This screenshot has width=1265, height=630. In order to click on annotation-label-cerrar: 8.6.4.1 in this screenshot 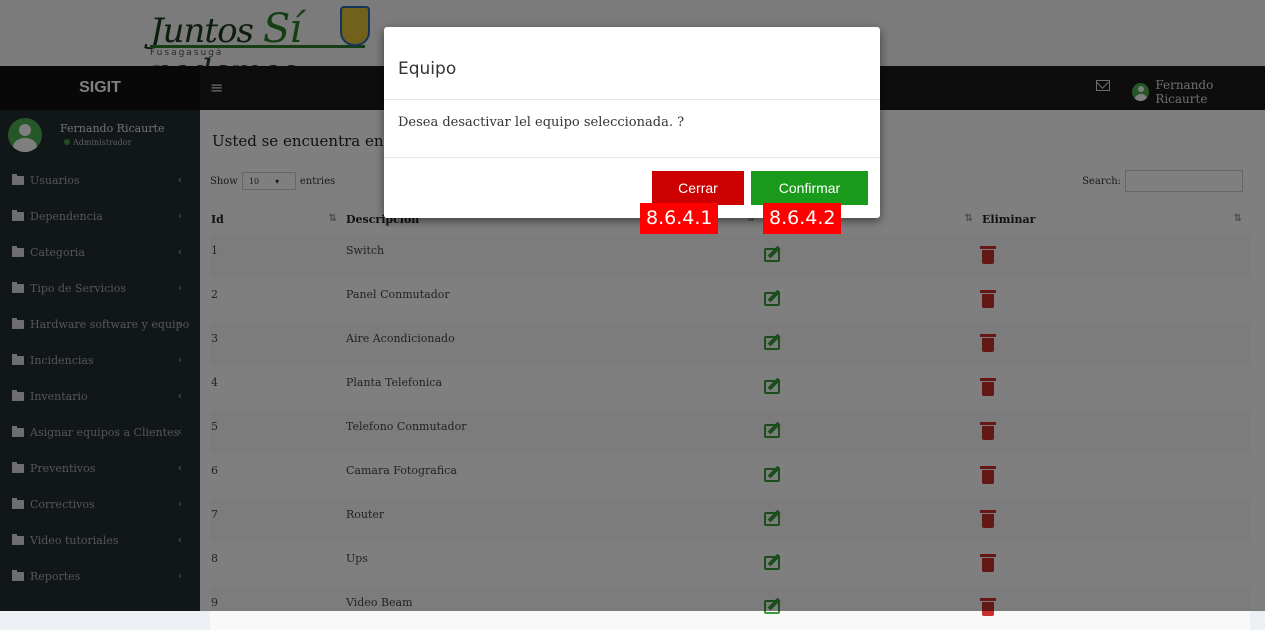, I will do `click(679, 218)`.